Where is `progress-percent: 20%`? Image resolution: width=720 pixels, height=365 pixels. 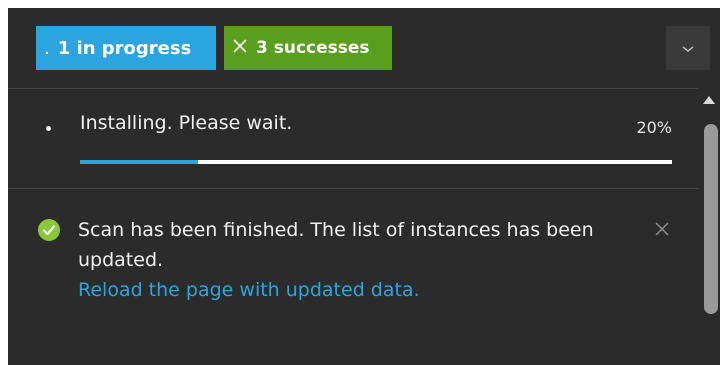 progress-percent: 20% is located at coordinates (654, 127).